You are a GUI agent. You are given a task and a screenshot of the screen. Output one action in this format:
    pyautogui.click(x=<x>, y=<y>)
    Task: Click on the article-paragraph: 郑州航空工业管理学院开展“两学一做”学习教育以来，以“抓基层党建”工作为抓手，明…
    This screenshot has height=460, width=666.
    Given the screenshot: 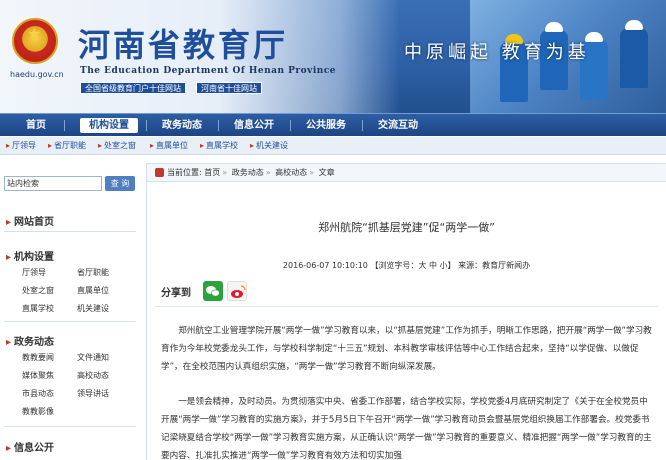 What is the action you would take?
    pyautogui.click(x=406, y=349)
    